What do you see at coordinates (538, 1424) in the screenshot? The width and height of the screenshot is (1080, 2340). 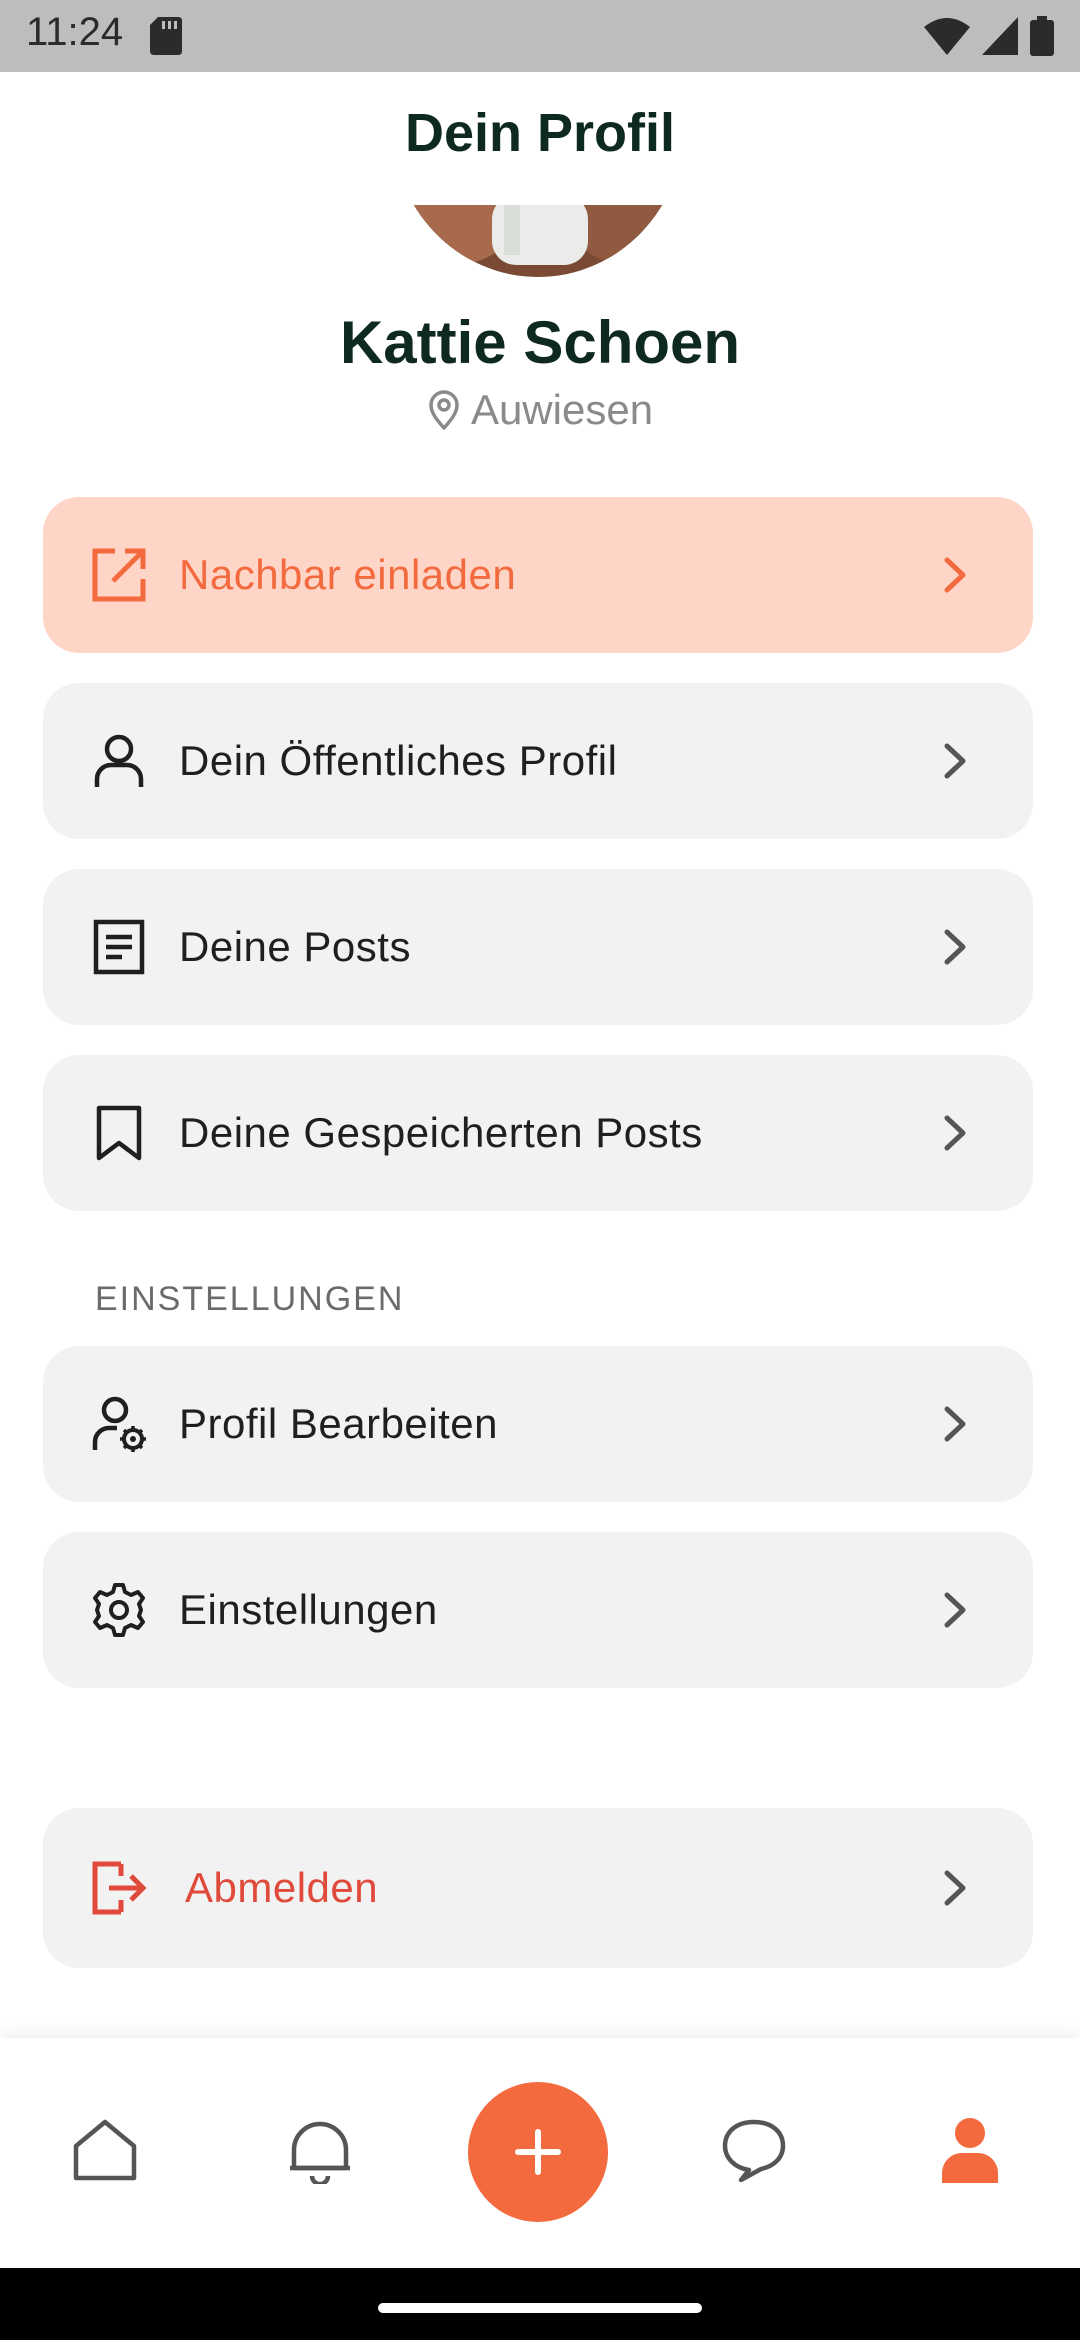 I see `edit-profile-button: Profil Bearbeiten` at bounding box center [538, 1424].